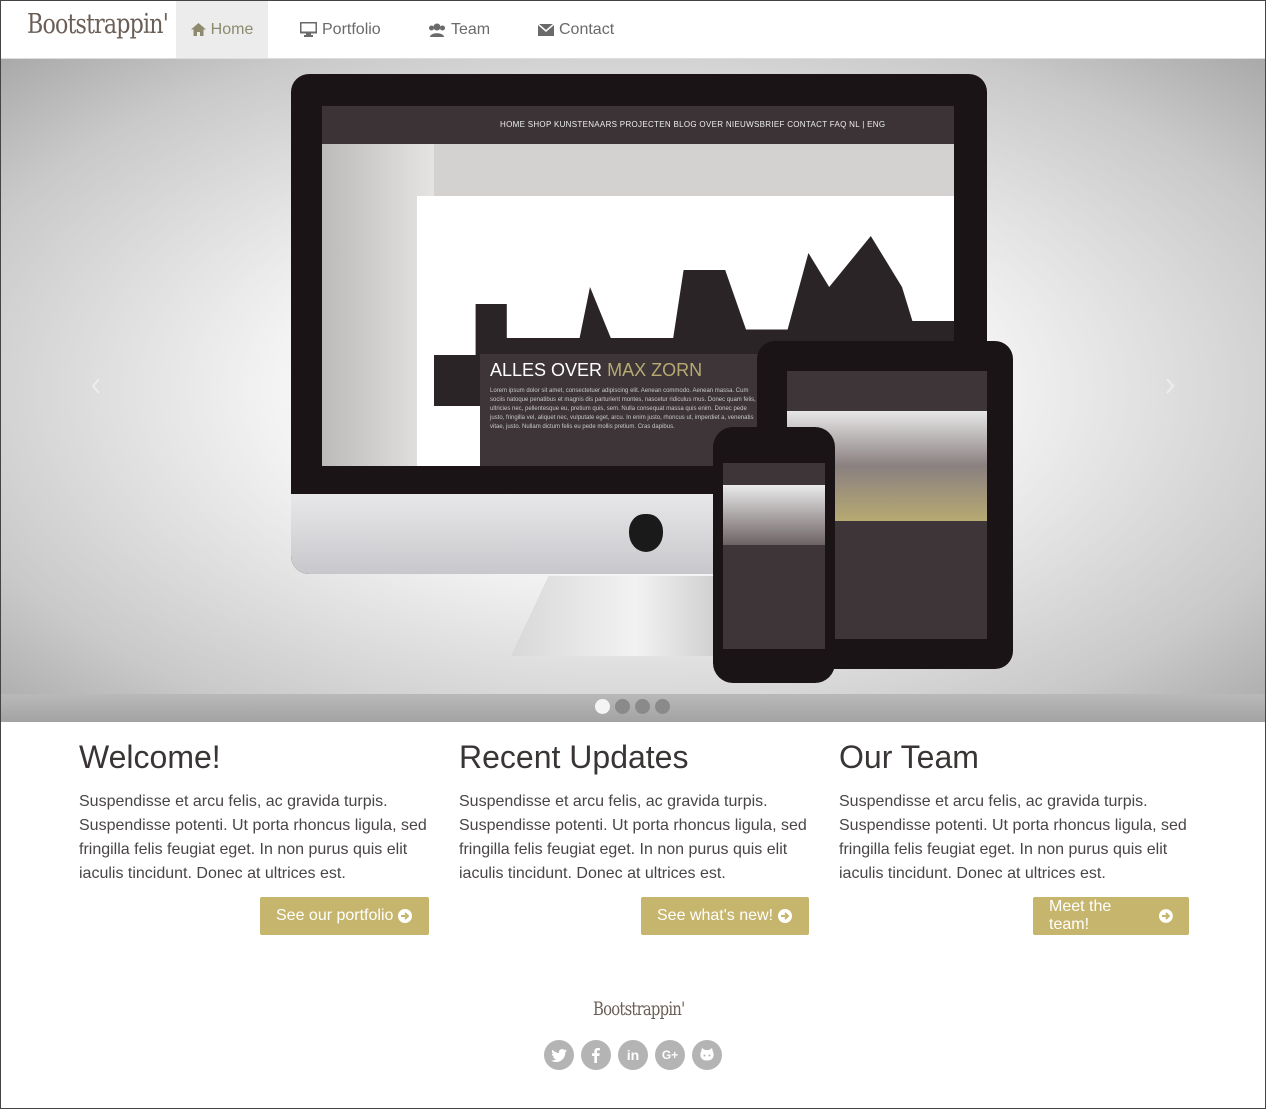  What do you see at coordinates (587, 29) in the screenshot?
I see `nav-contact-label: Contact` at bounding box center [587, 29].